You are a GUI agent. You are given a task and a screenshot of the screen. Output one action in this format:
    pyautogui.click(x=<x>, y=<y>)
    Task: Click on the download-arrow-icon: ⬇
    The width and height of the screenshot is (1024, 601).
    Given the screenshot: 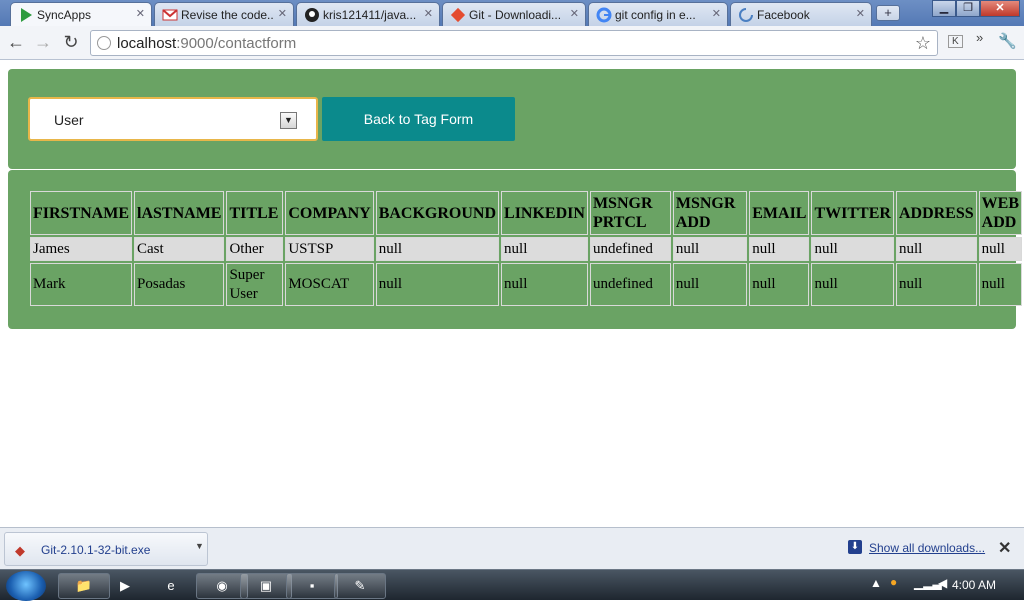 What is the action you would take?
    pyautogui.click(x=855, y=547)
    